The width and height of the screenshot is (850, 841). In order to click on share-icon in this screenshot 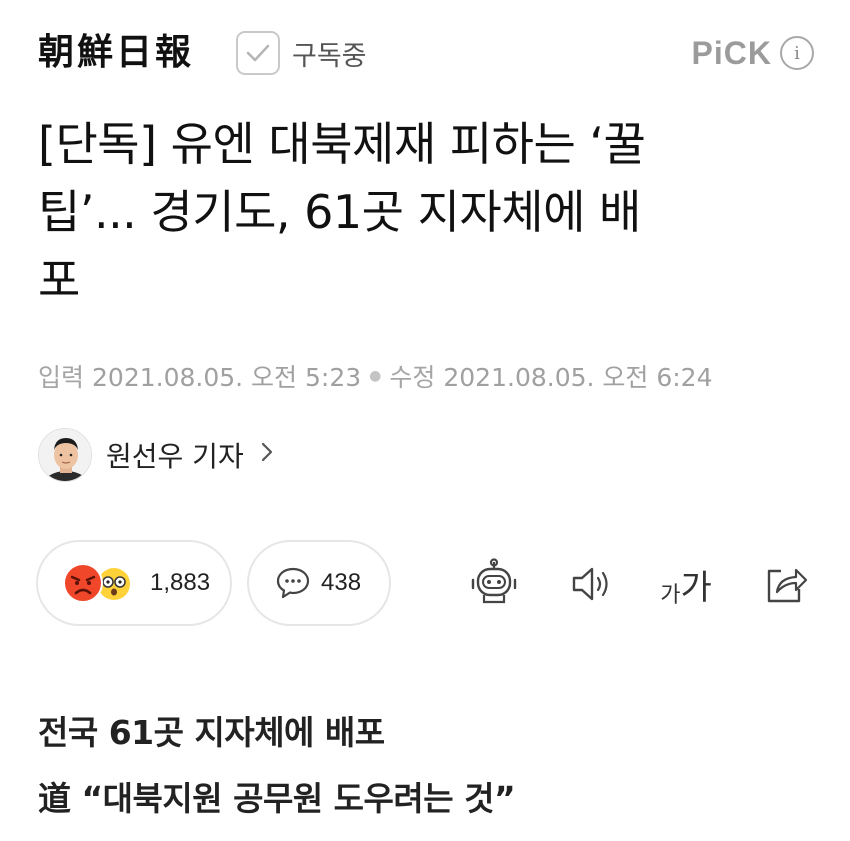, I will do `click(786, 584)`.